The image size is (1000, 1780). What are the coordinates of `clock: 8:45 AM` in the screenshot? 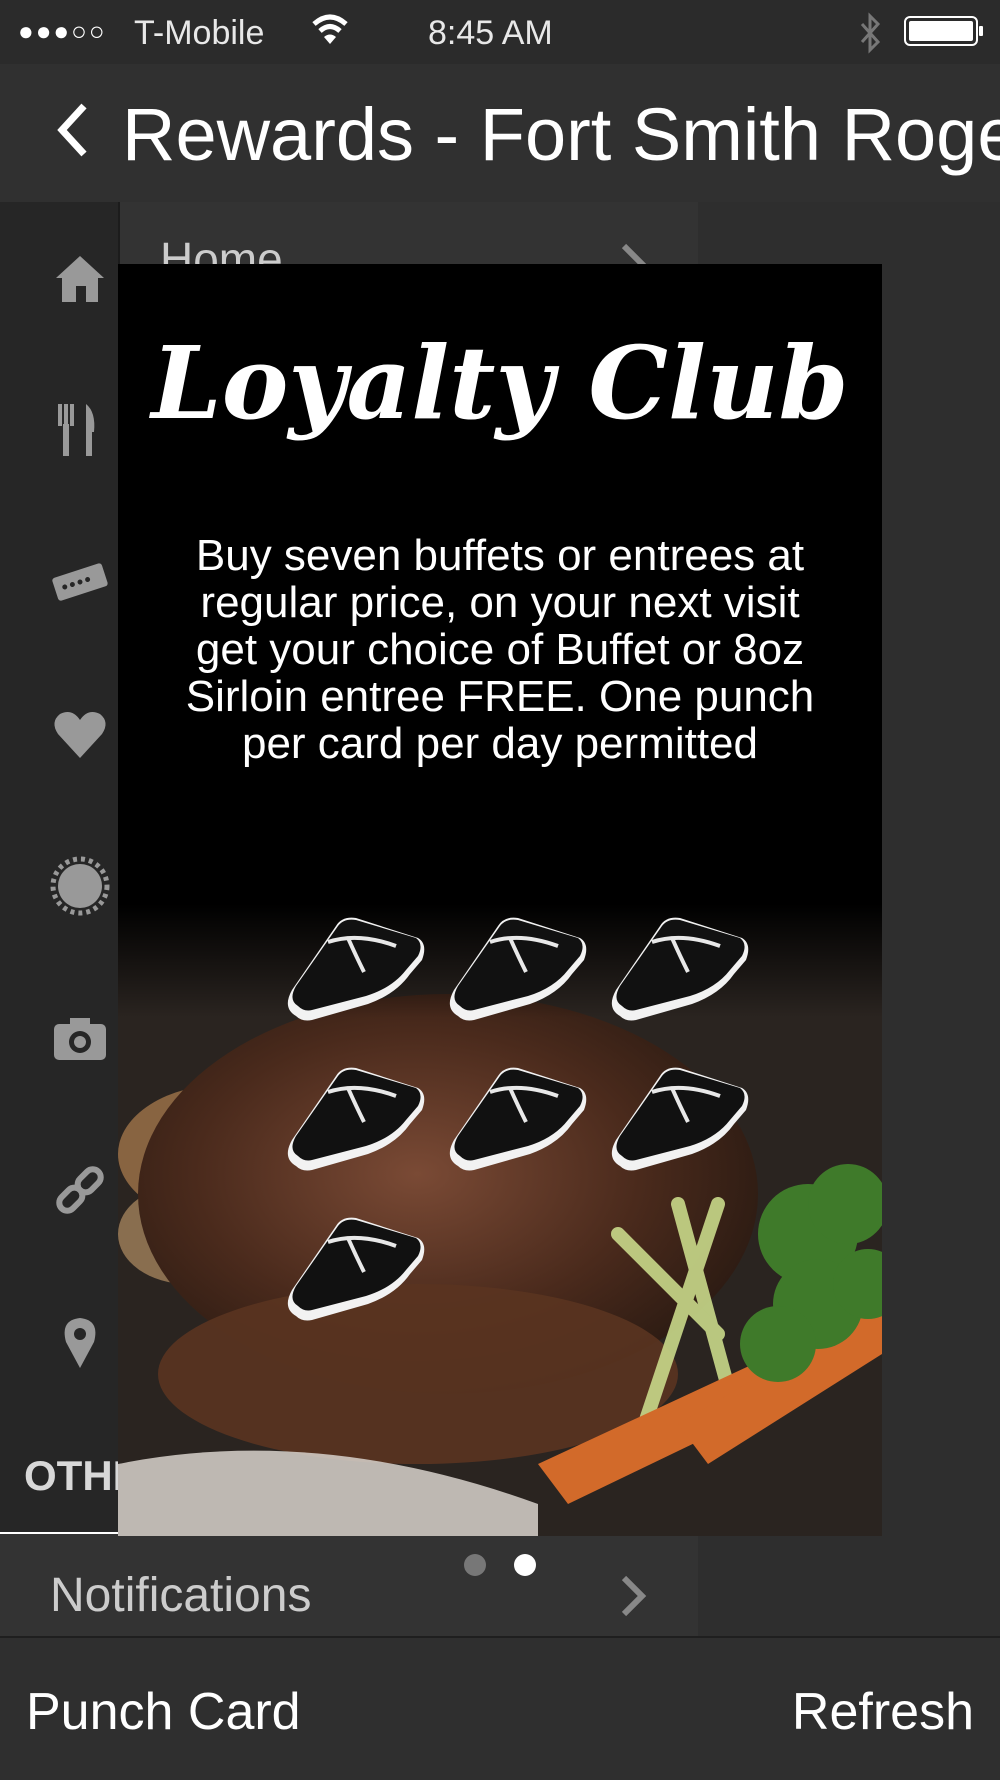 It's located at (490, 33).